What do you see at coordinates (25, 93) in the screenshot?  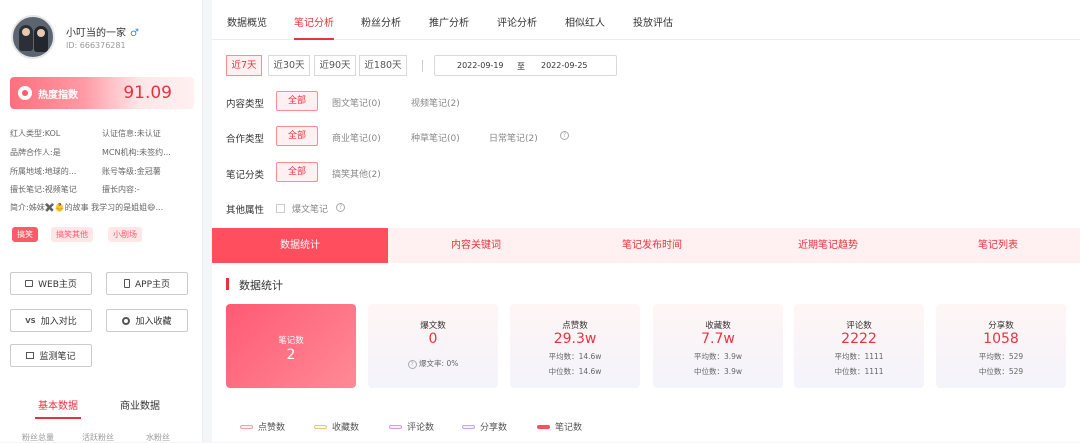 I see `hot-index-icon` at bounding box center [25, 93].